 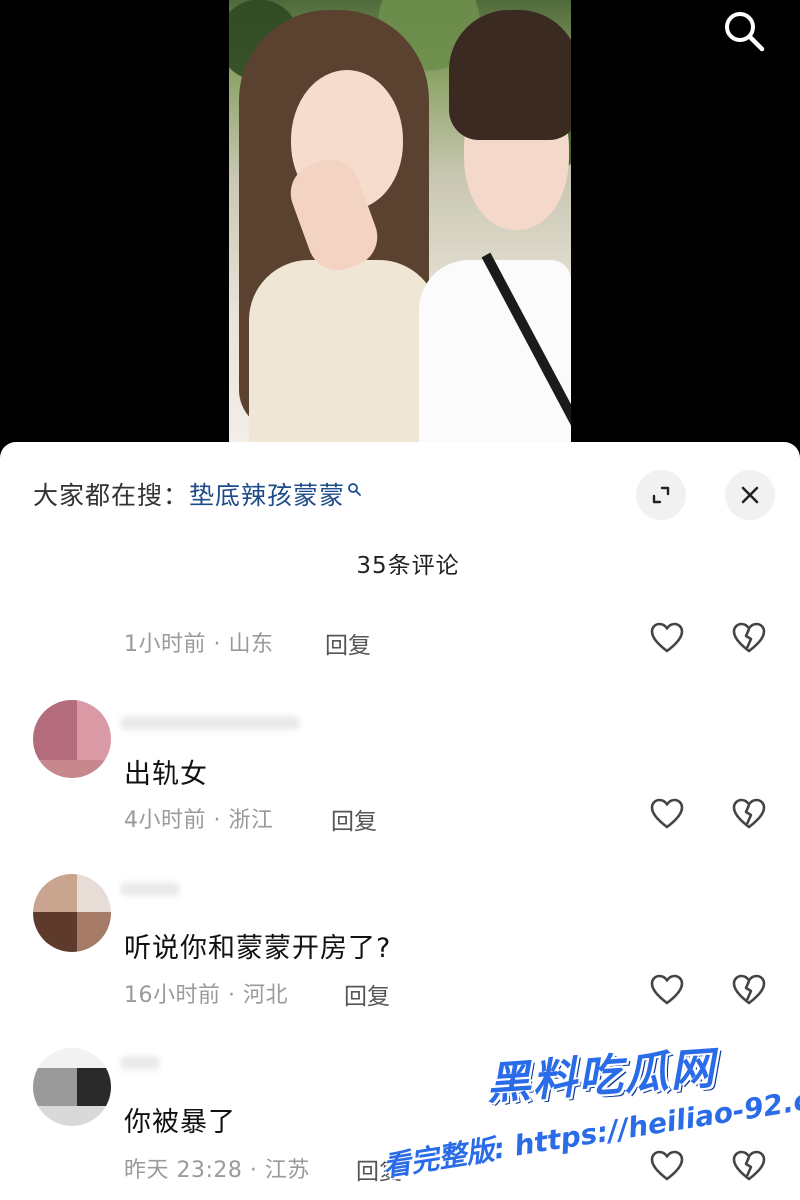 What do you see at coordinates (172, 995) in the screenshot?
I see `comment-time: 16小时前` at bounding box center [172, 995].